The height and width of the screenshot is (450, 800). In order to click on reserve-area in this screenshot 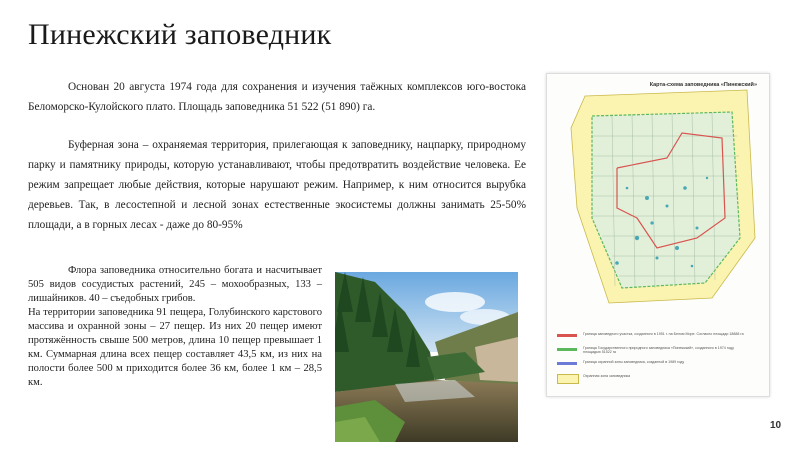, I will do `click(666, 200)`.